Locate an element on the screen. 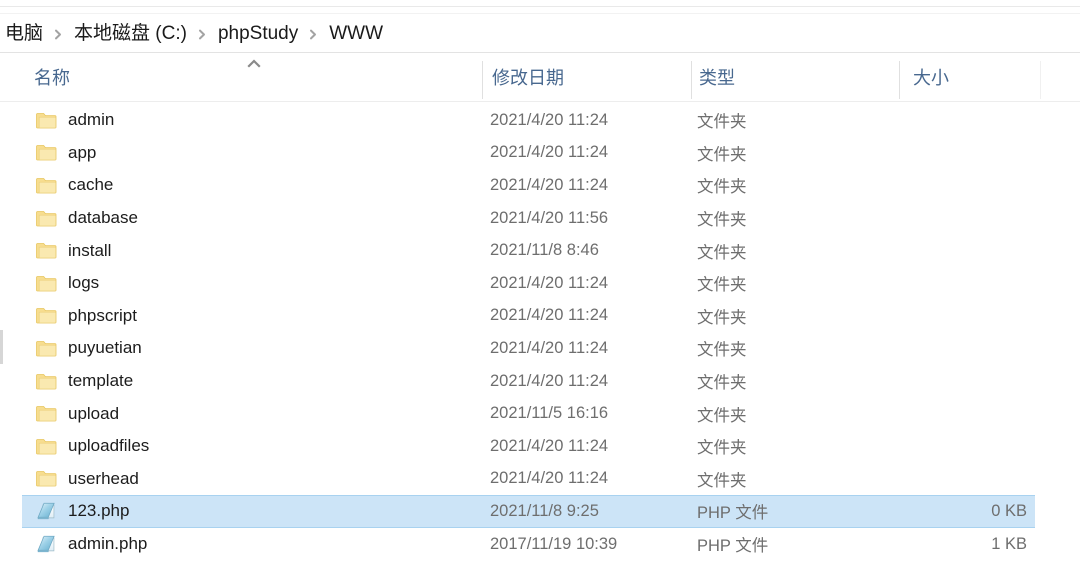 This screenshot has height=569, width=1080. file-row: template 2021/4/20 11:24 文件夹 is located at coordinates (540, 381).